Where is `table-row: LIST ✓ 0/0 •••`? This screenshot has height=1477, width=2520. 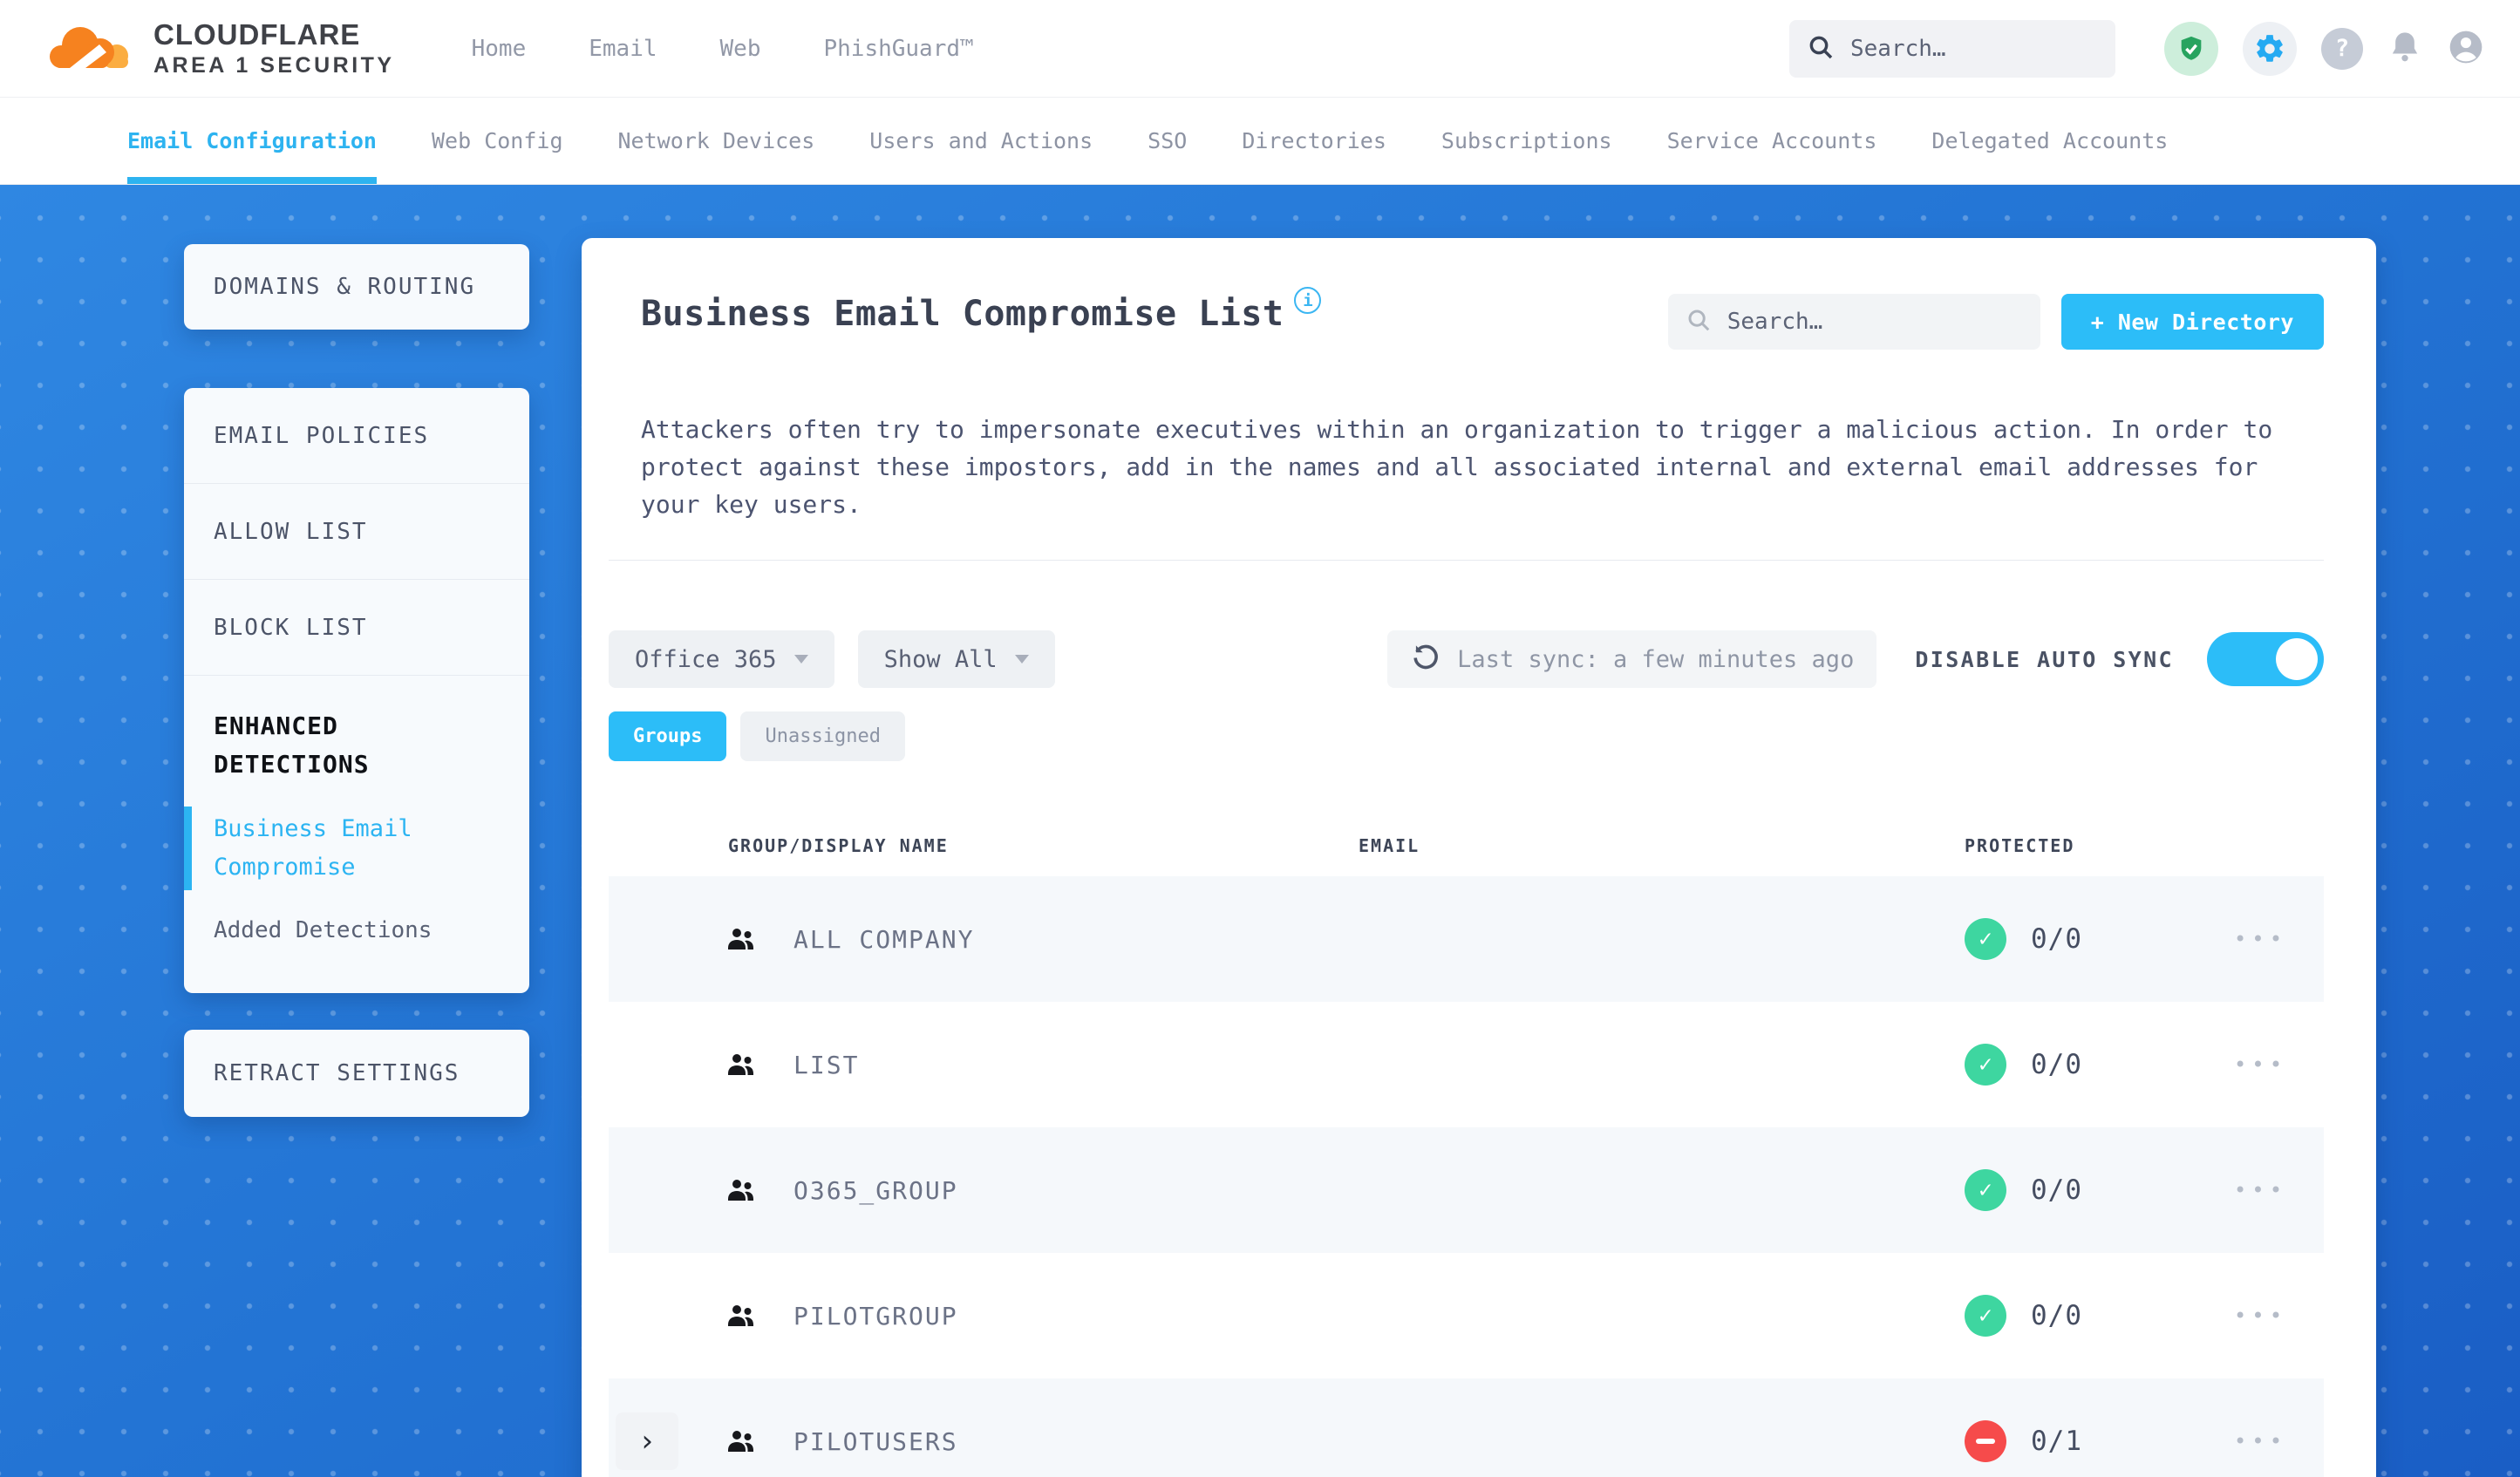 table-row: LIST ✓ 0/0 ••• is located at coordinates (1466, 1064).